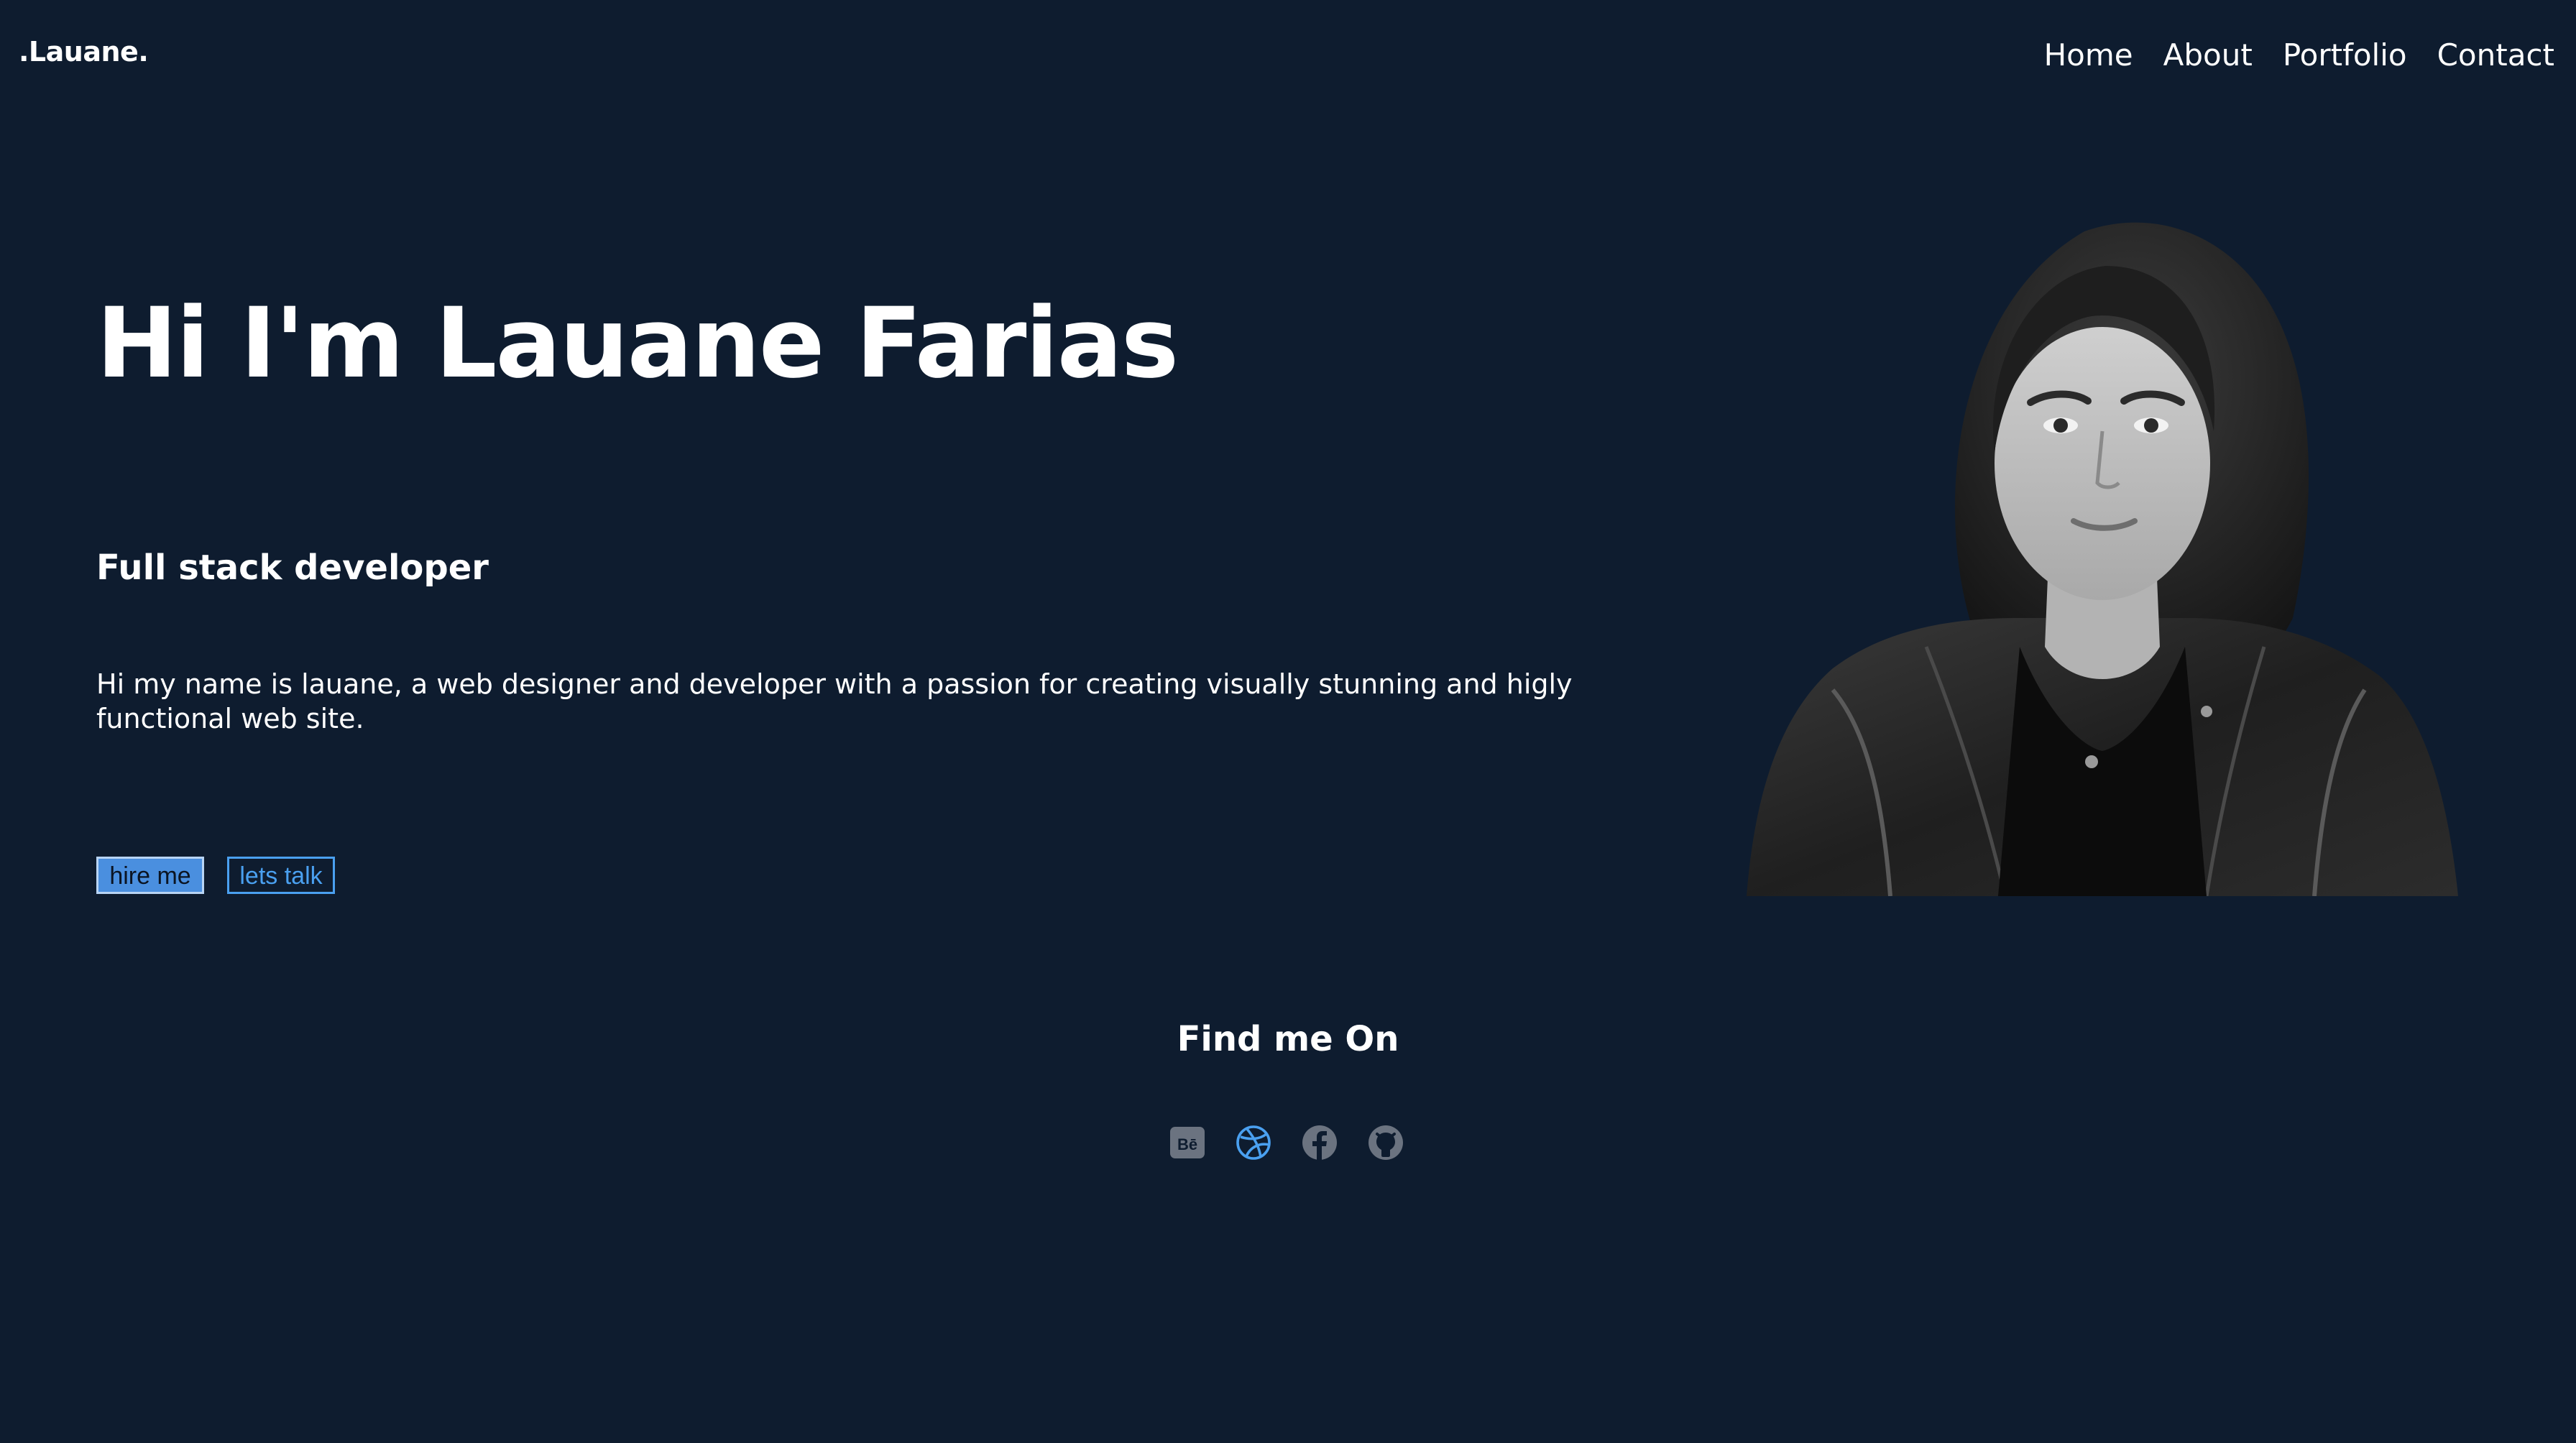  What do you see at coordinates (1288, 1039) in the screenshot?
I see `find-me-heading: Find me On` at bounding box center [1288, 1039].